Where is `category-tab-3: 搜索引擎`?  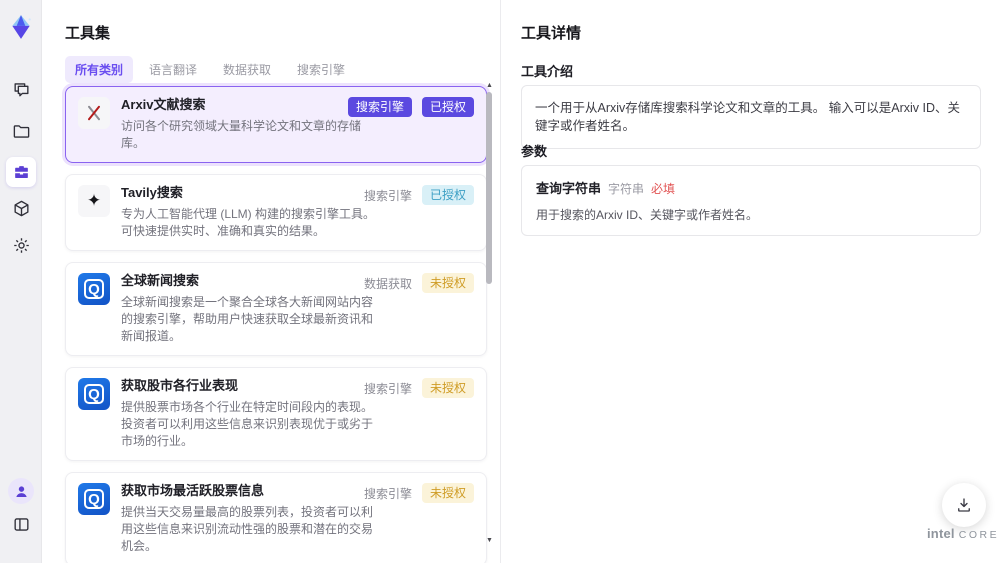
category-tab-3: 搜索引擎 is located at coordinates (321, 69).